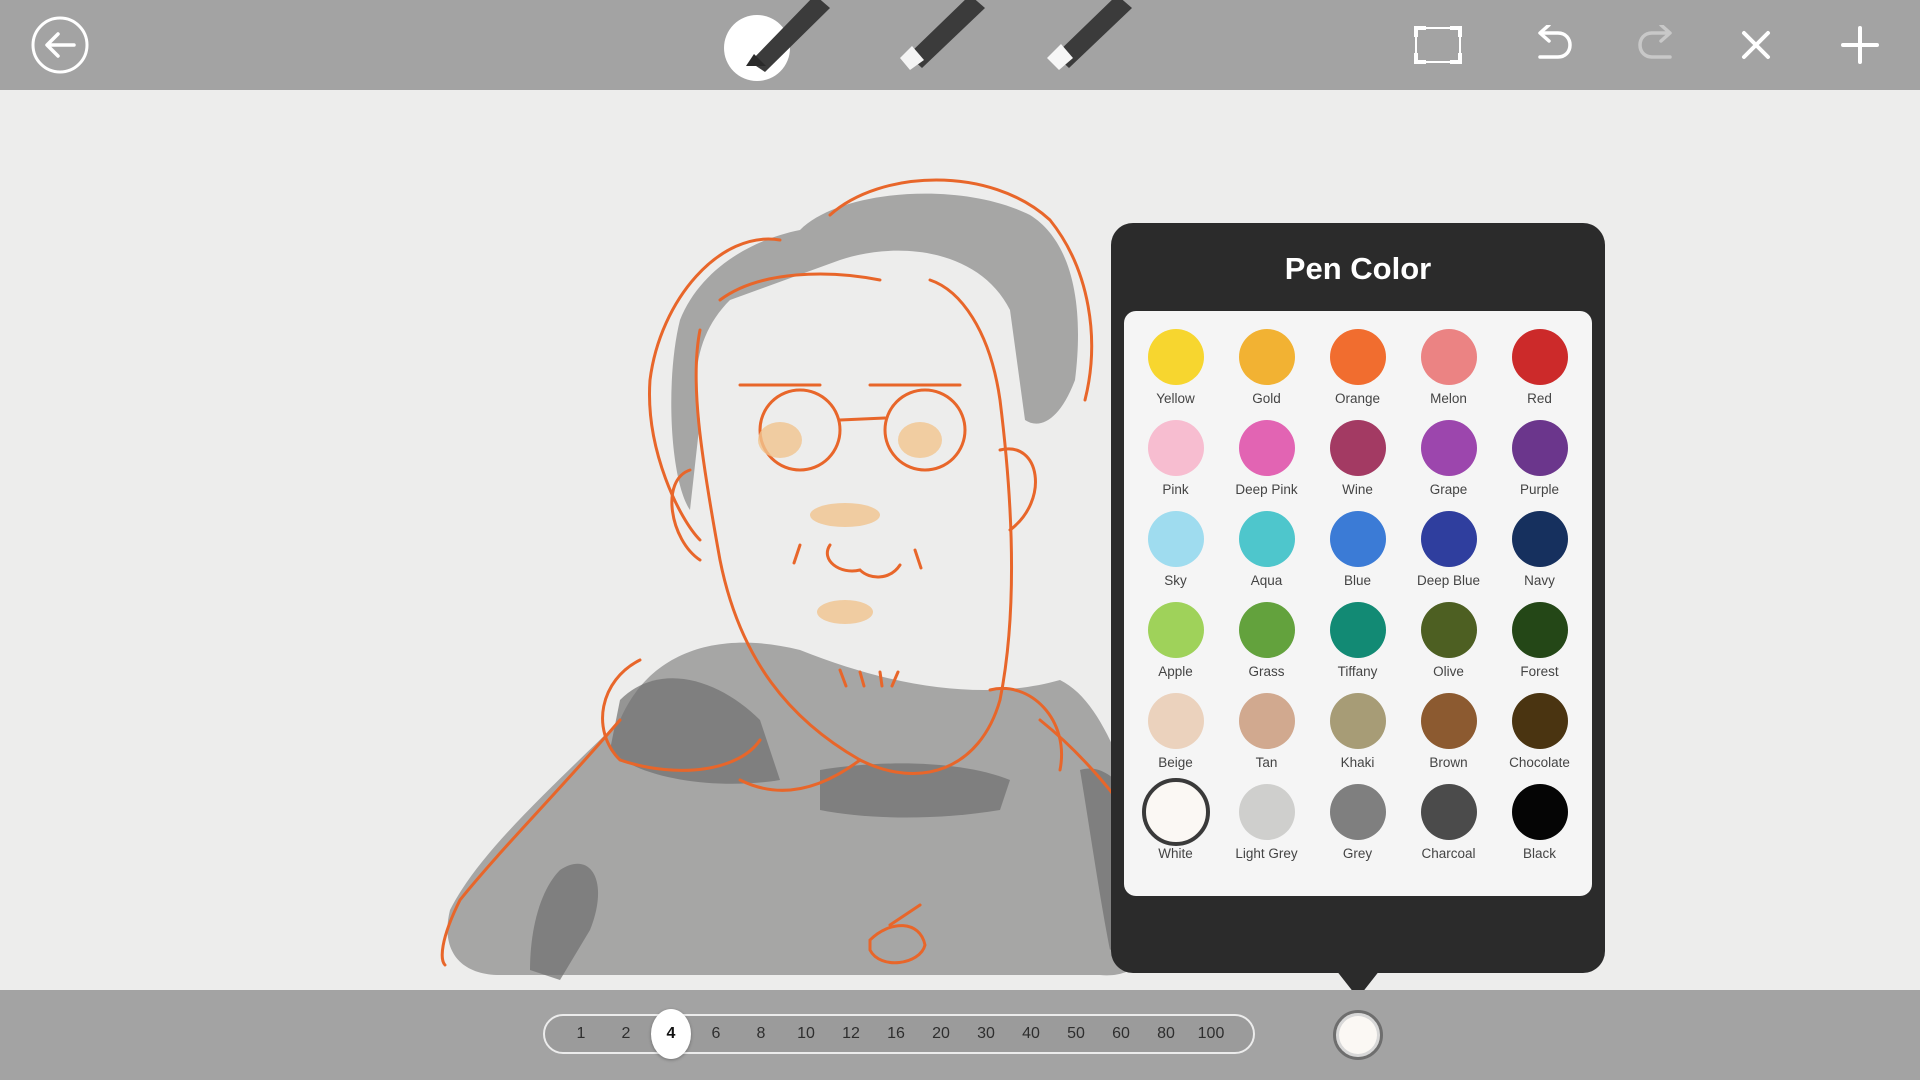 Image resolution: width=1920 pixels, height=1080 pixels. Describe the element at coordinates (1211, 1034) in the screenshot. I see `pen-size-100: 100` at that location.